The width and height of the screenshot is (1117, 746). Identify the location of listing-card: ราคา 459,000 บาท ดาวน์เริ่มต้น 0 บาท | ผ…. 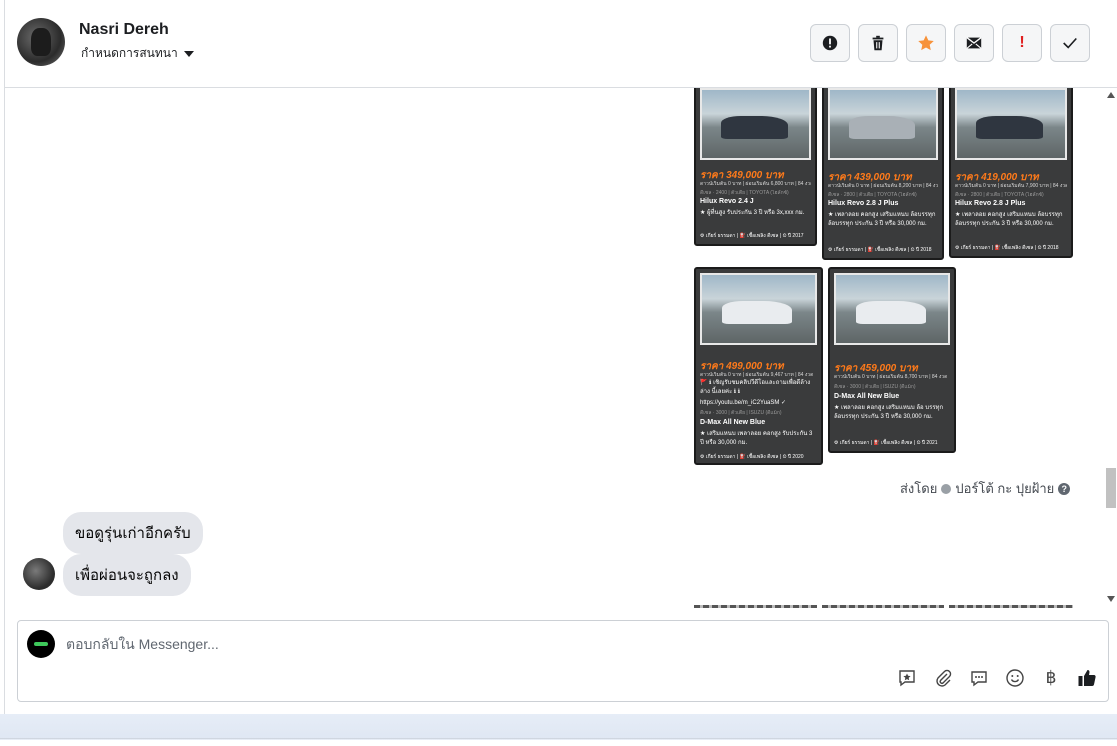
(892, 360).